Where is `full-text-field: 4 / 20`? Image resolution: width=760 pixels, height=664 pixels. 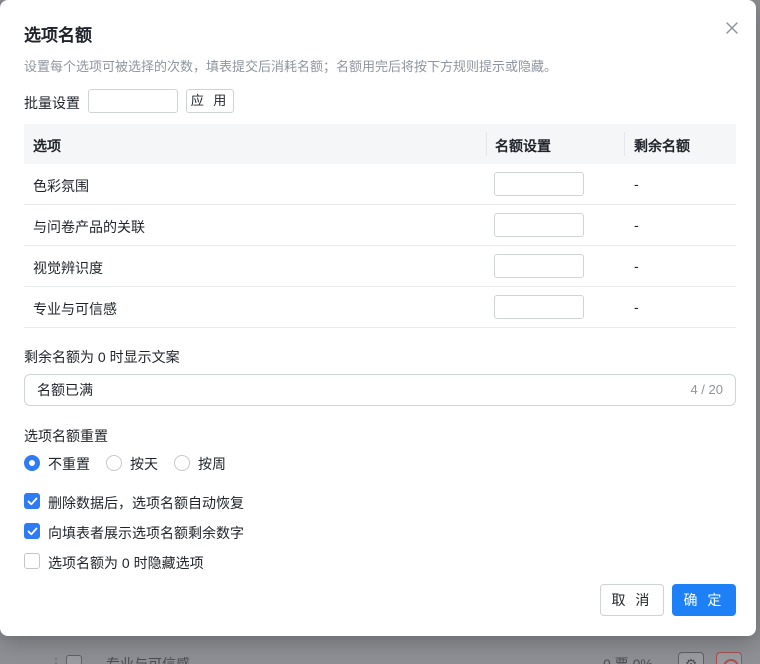 full-text-field: 4 / 20 is located at coordinates (380, 390).